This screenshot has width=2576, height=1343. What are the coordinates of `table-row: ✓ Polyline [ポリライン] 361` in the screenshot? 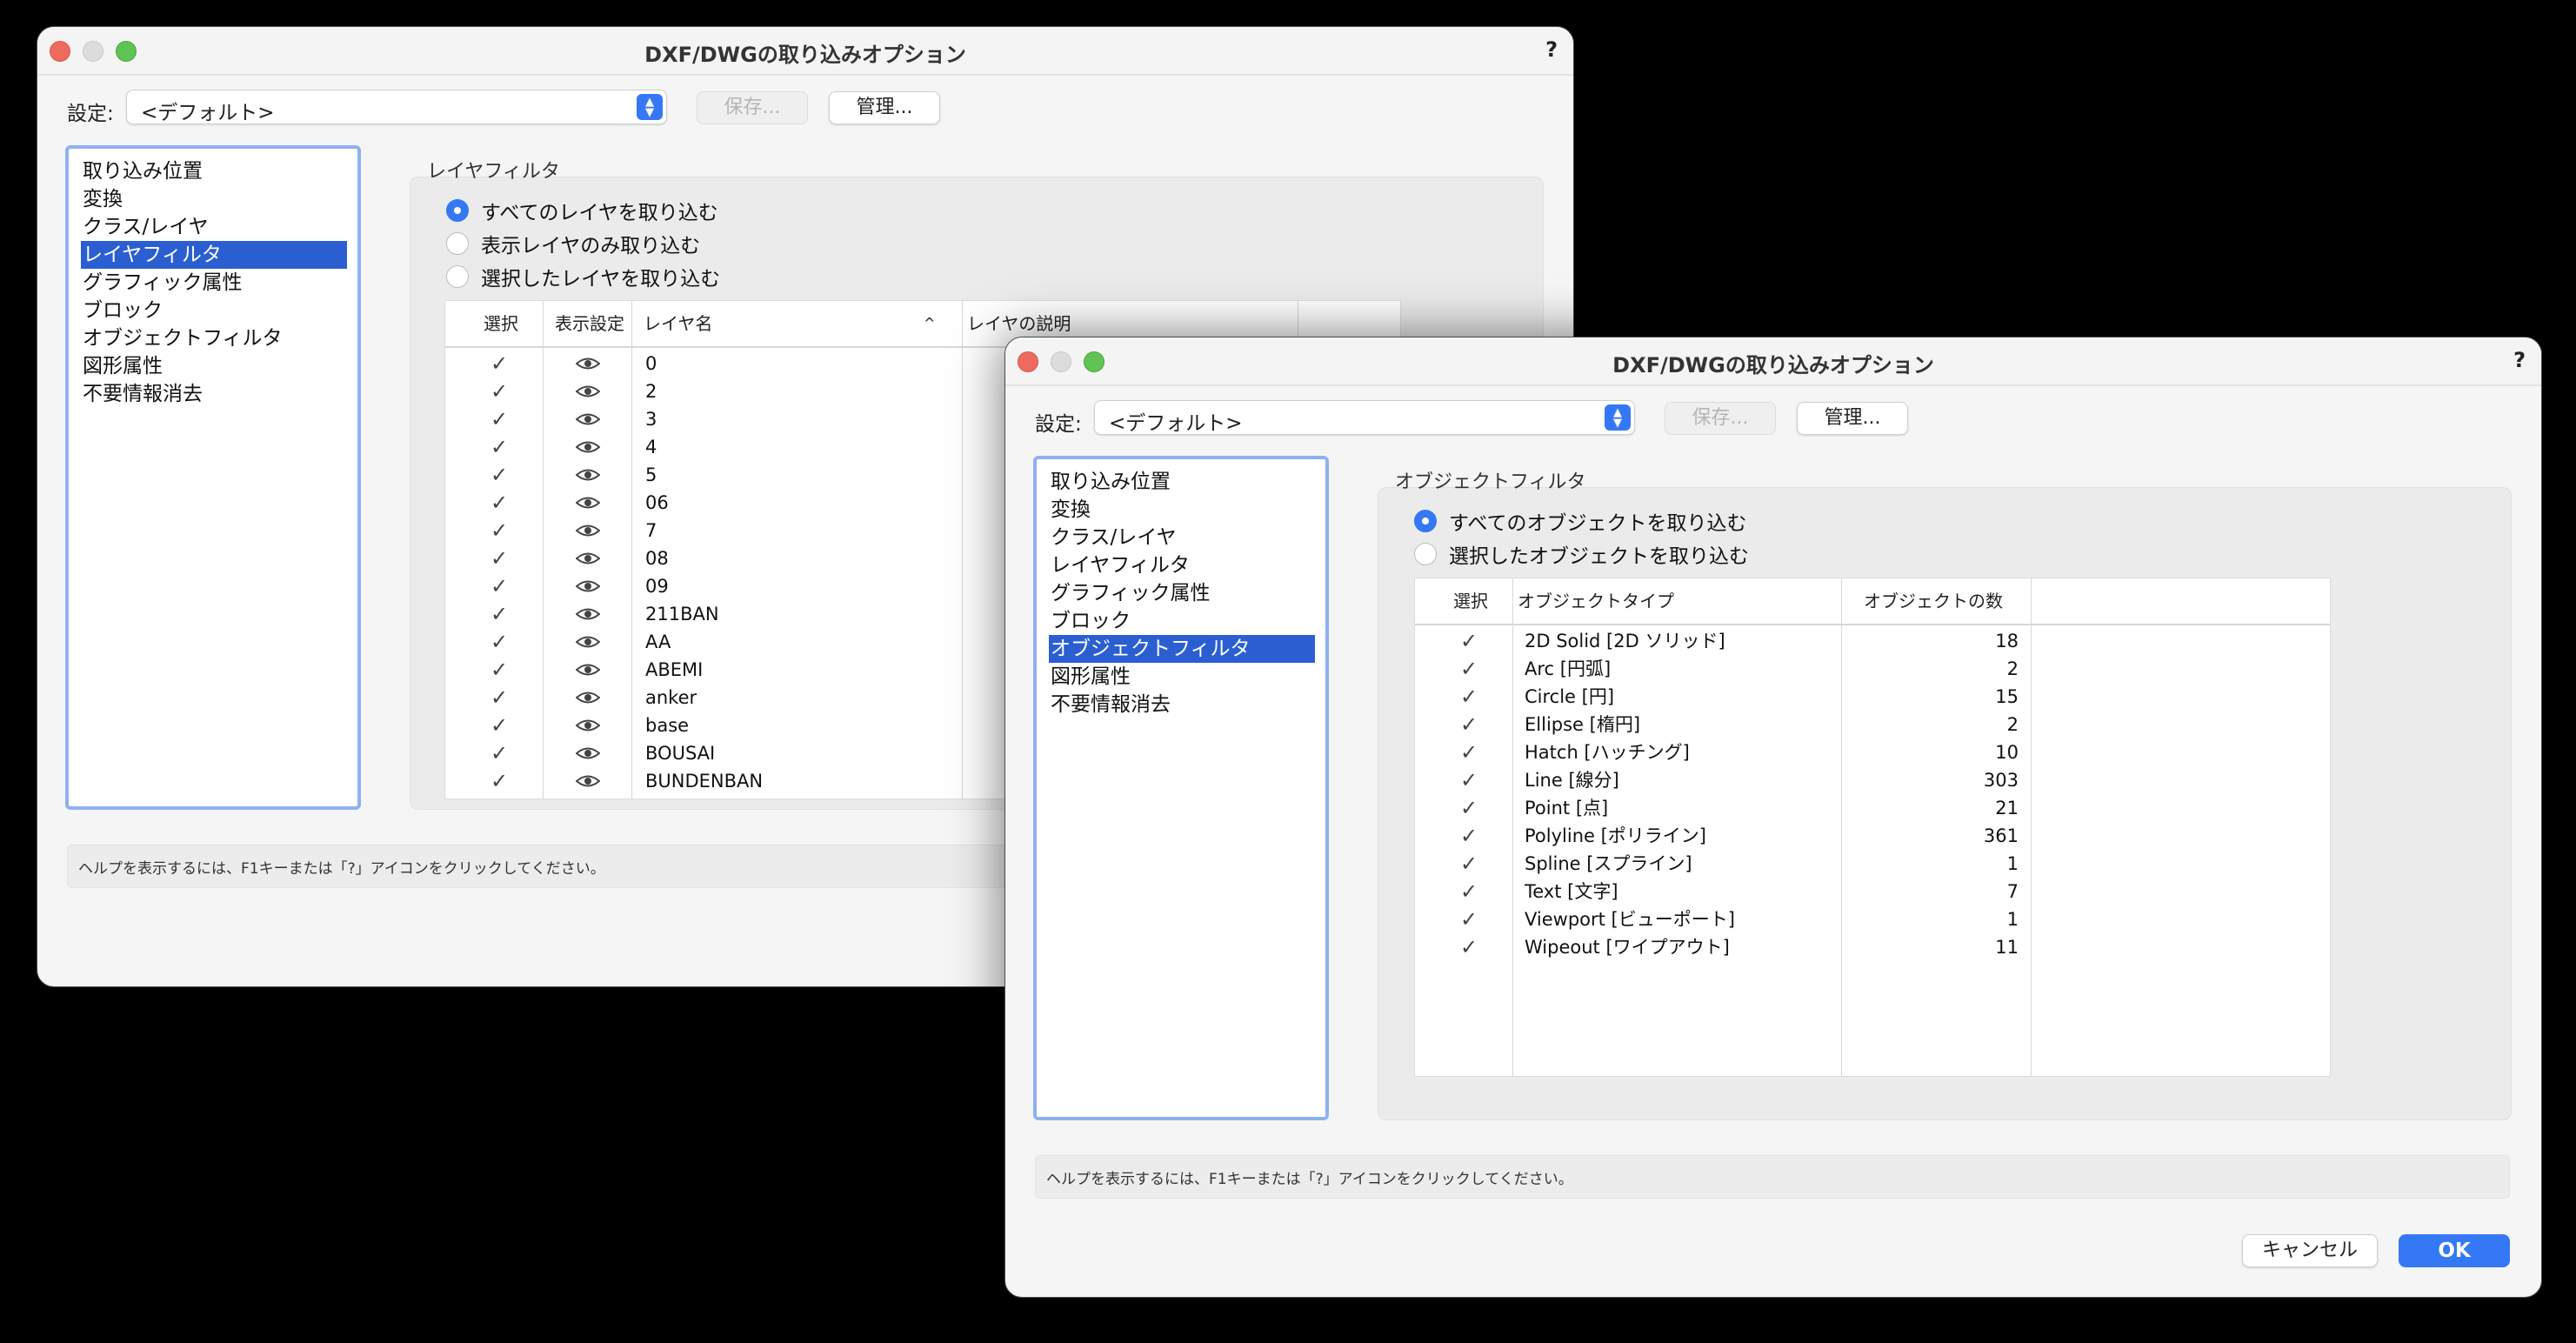 It's located at (1873, 836).